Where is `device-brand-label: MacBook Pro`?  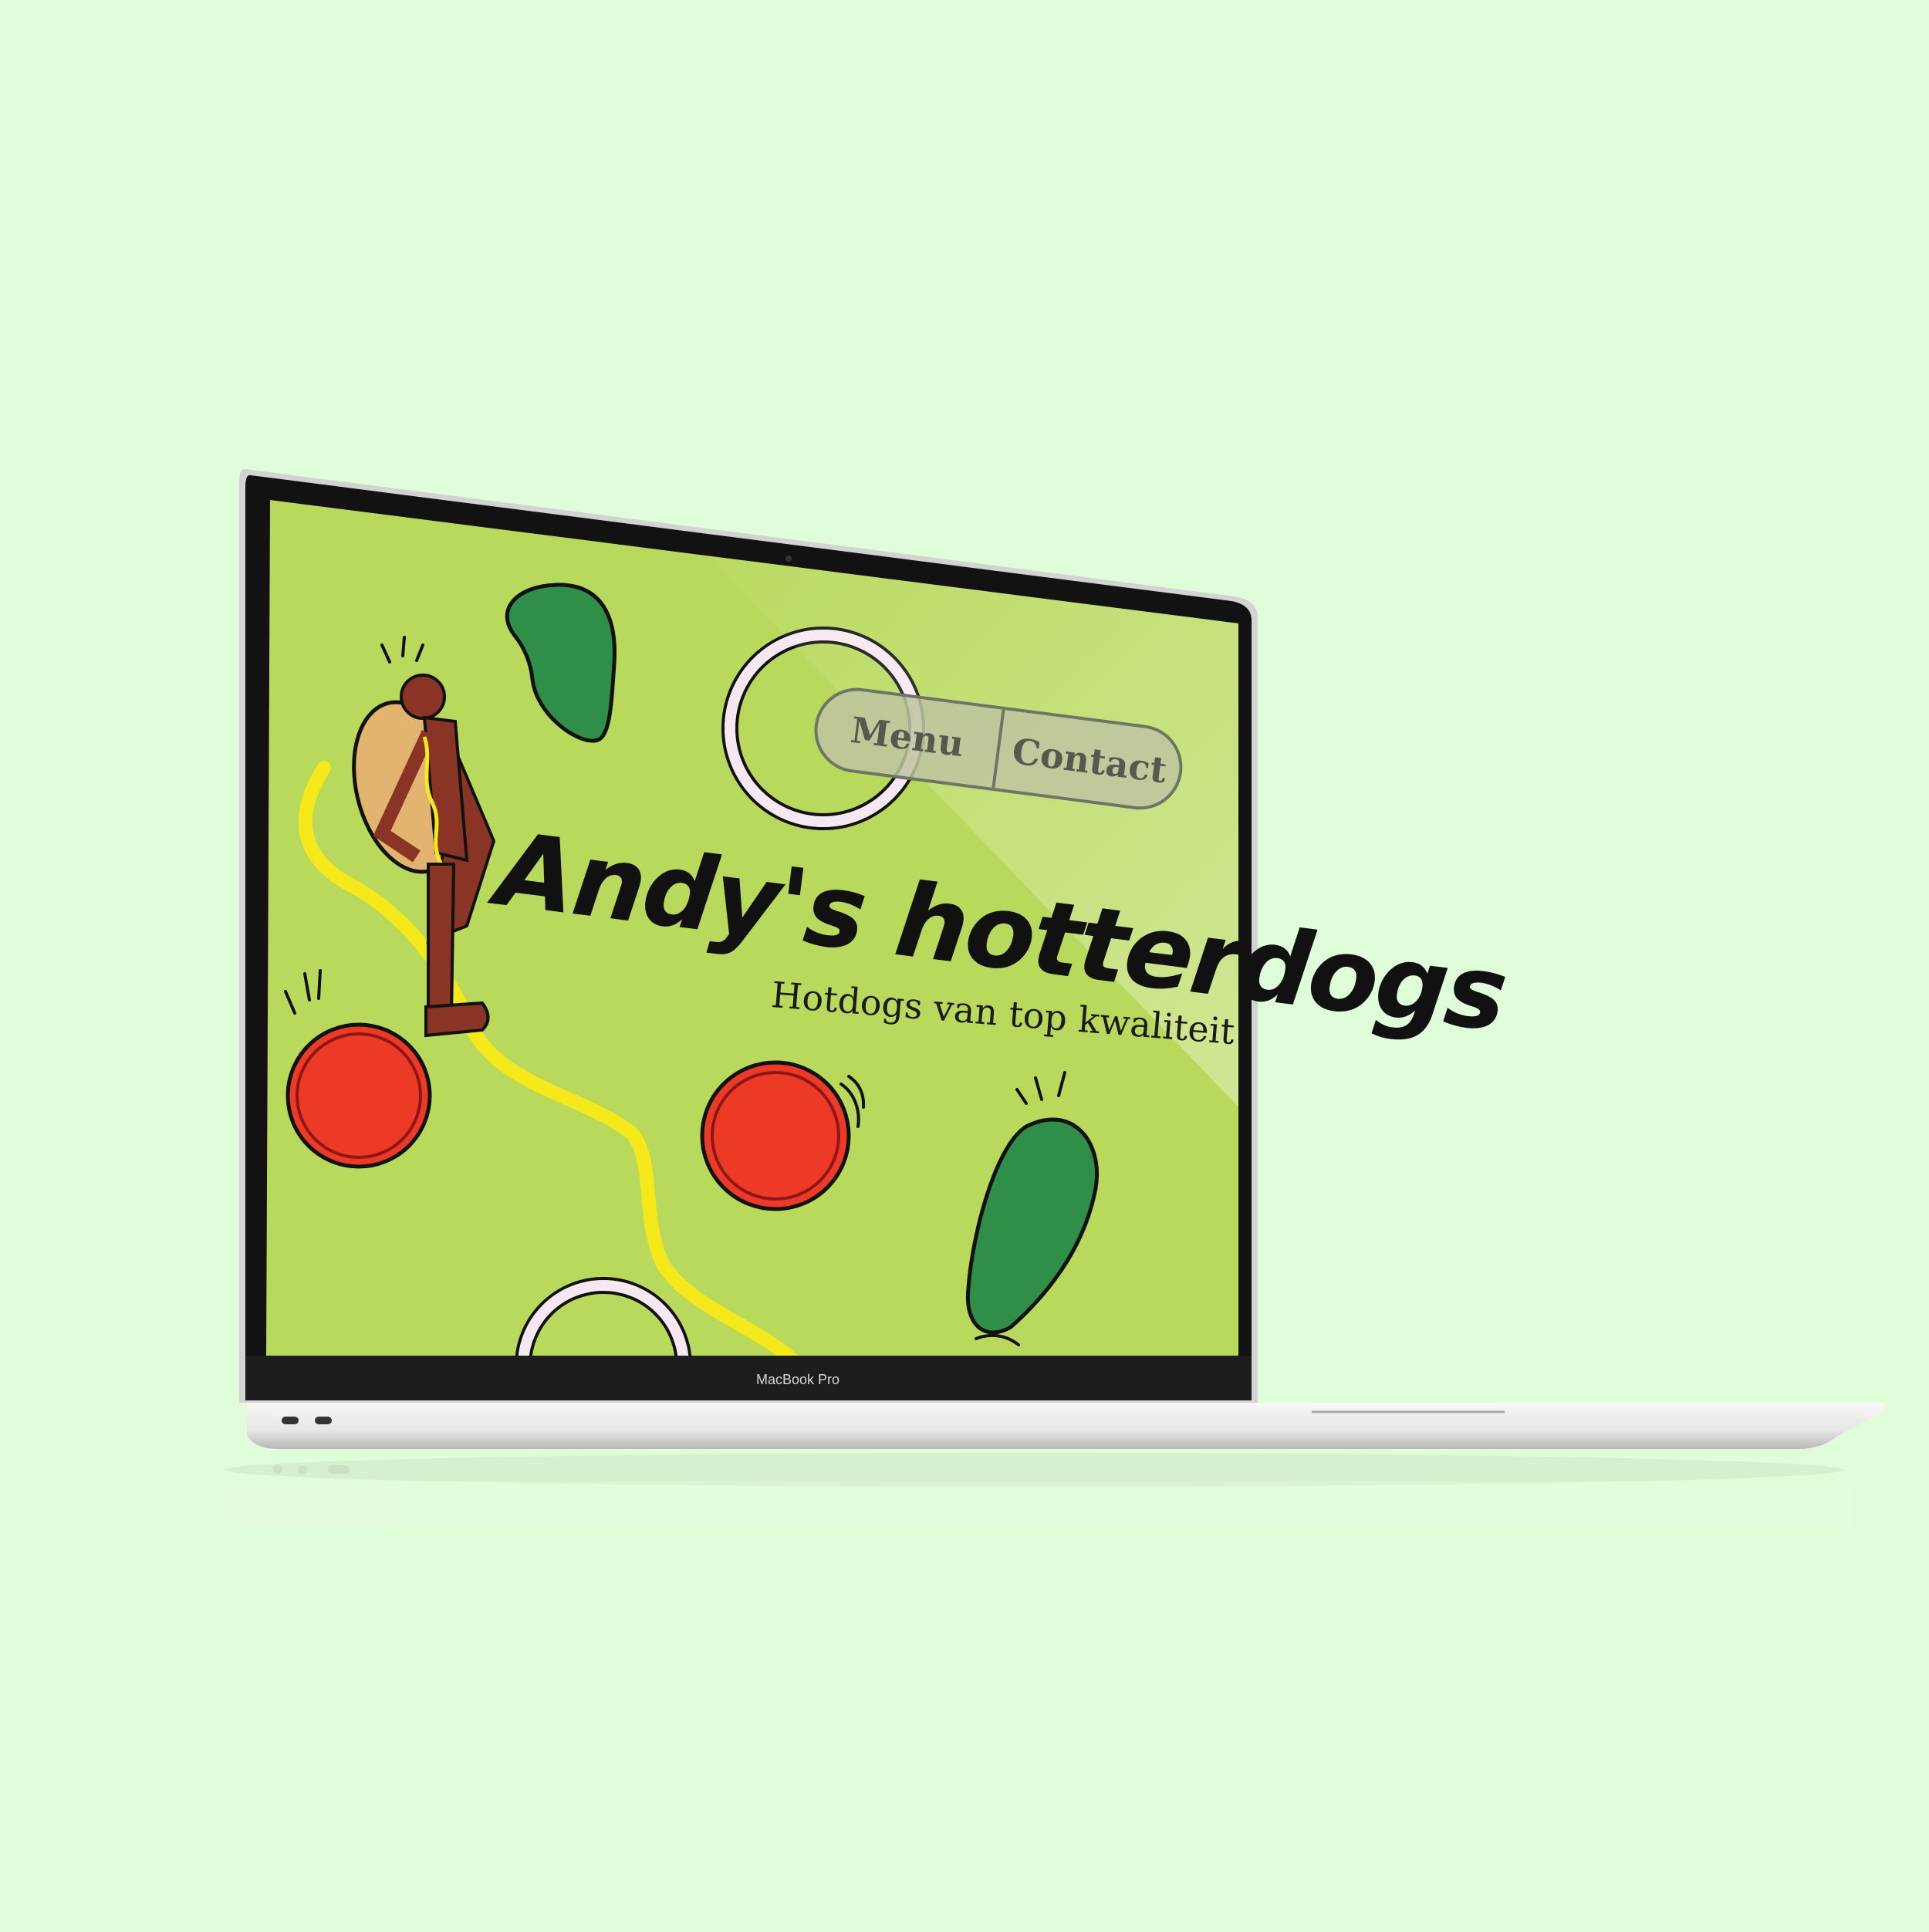
device-brand-label: MacBook Pro is located at coordinates (798, 1379).